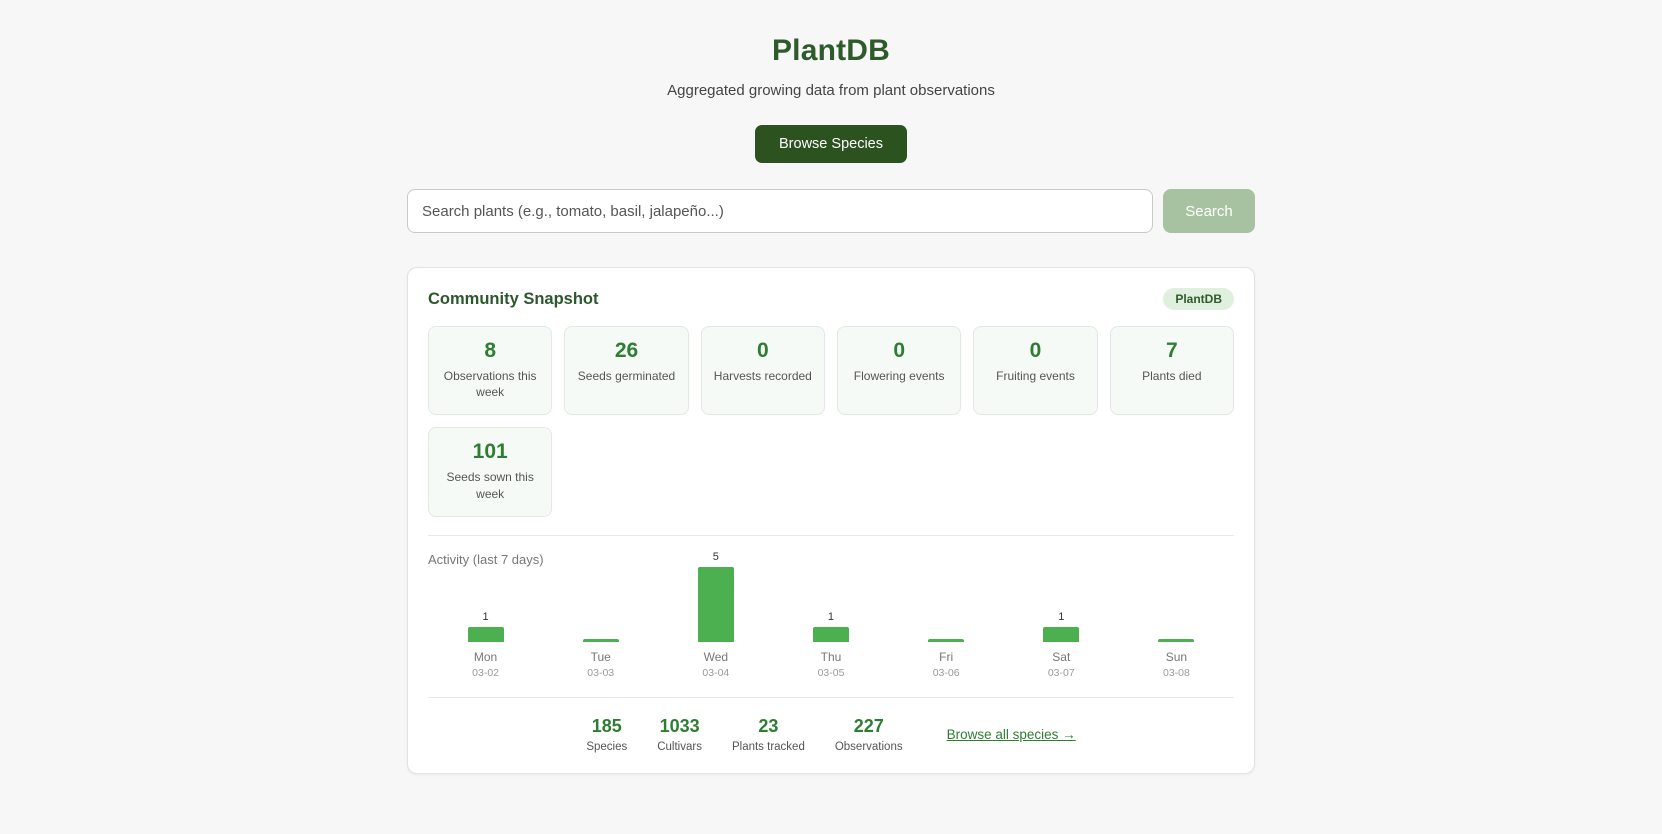 The height and width of the screenshot is (834, 1662). What do you see at coordinates (1171, 350) in the screenshot?
I see `stat-value: 7` at bounding box center [1171, 350].